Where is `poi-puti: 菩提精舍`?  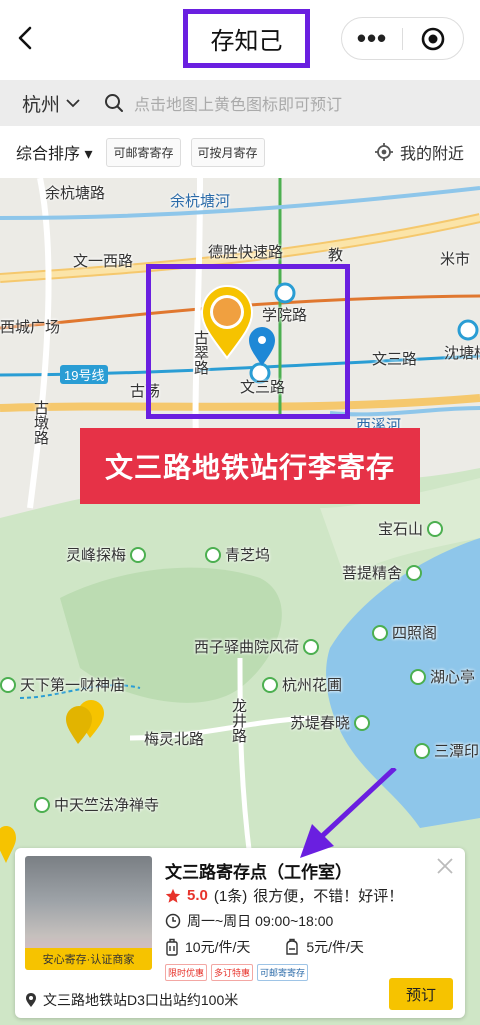 poi-puti: 菩提精舍 is located at coordinates (382, 572).